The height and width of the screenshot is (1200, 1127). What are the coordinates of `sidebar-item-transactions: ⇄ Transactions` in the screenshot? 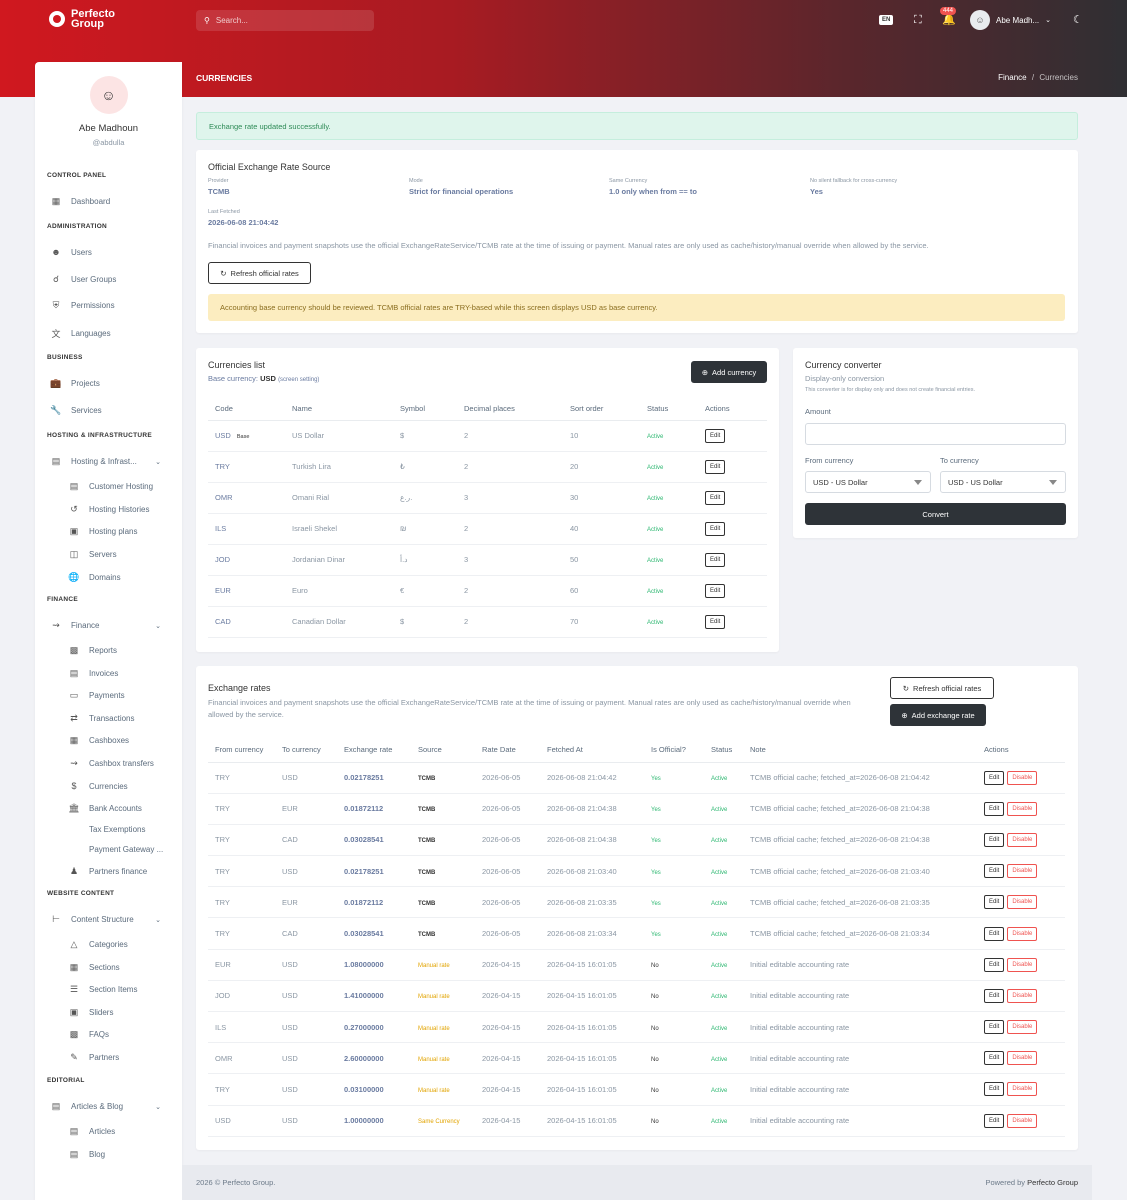 It's located at (130, 718).